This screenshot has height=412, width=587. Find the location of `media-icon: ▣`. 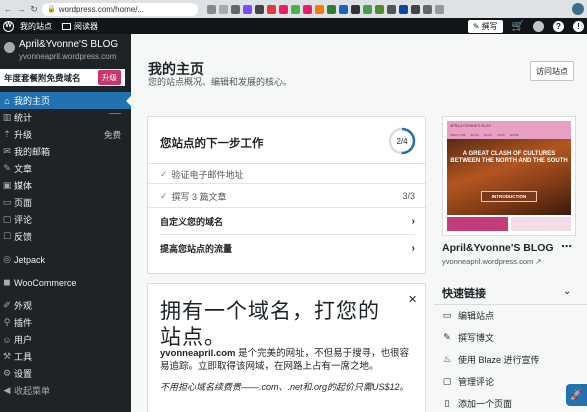

media-icon: ▣ is located at coordinates (7, 185).